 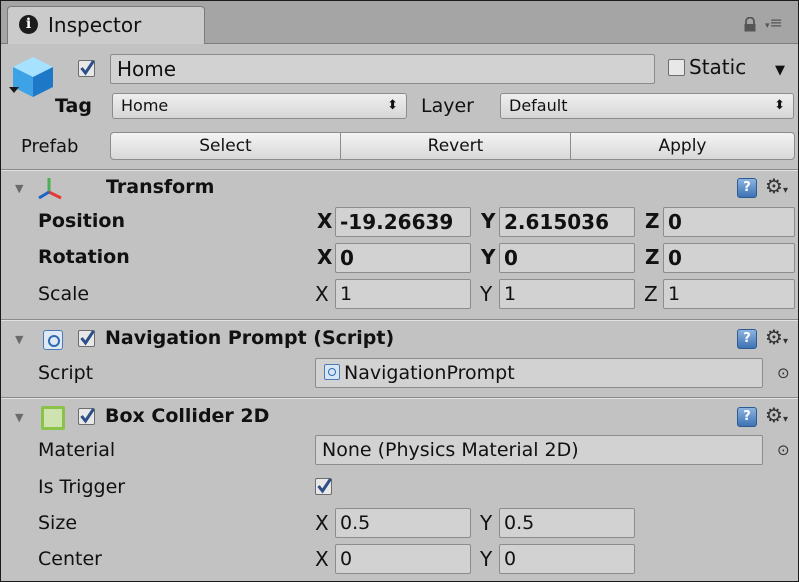 What do you see at coordinates (382, 69) in the screenshot?
I see `name-field: Home` at bounding box center [382, 69].